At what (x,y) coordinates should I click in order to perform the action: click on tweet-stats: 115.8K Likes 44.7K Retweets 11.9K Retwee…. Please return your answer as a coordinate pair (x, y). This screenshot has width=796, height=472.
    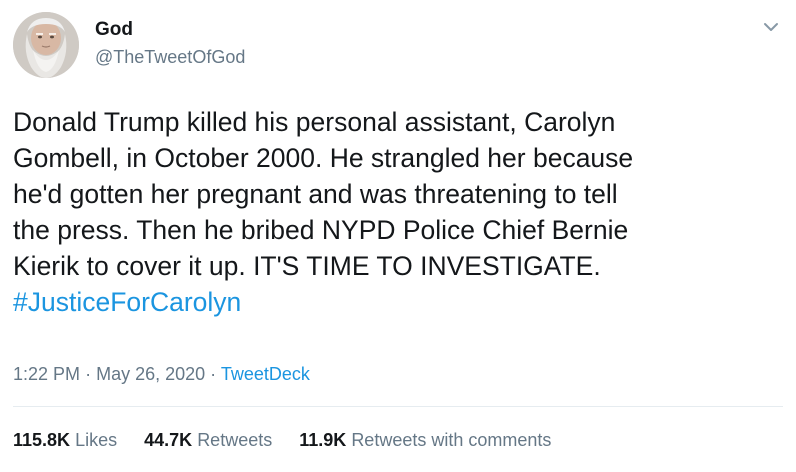
    Looking at the image, I should click on (293, 440).